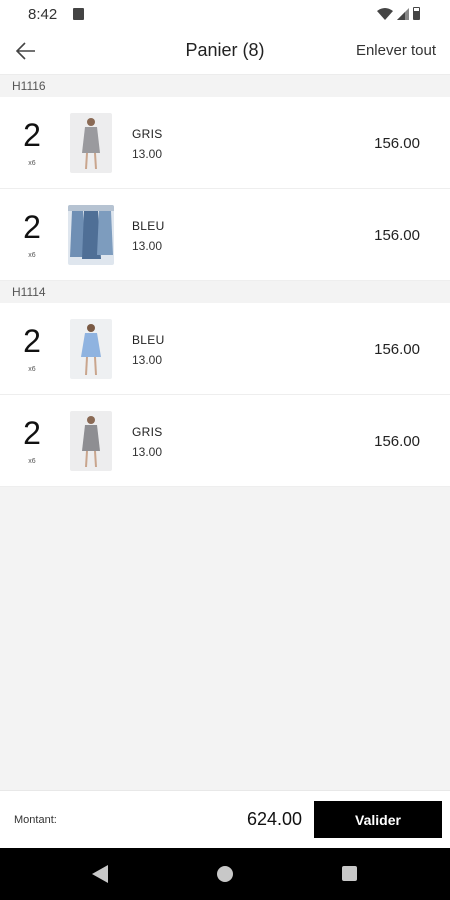 The width and height of the screenshot is (450, 900). Describe the element at coordinates (416, 13) in the screenshot. I see `battery-icon` at that location.